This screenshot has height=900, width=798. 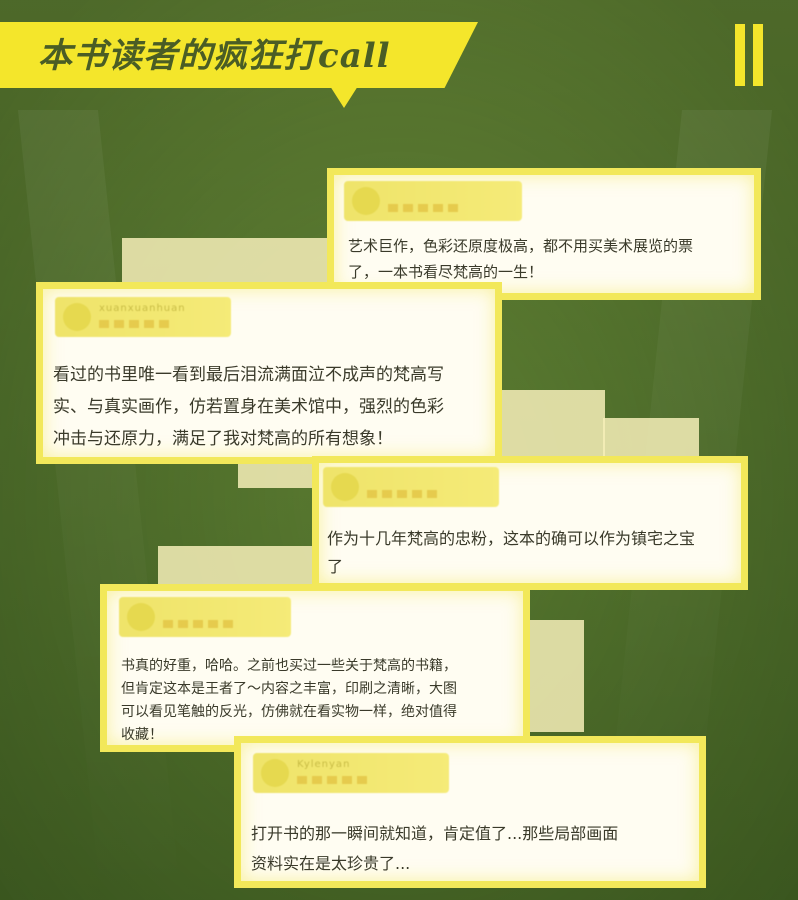 I want to click on review-header: xuanxuanhuan, so click(x=143, y=317).